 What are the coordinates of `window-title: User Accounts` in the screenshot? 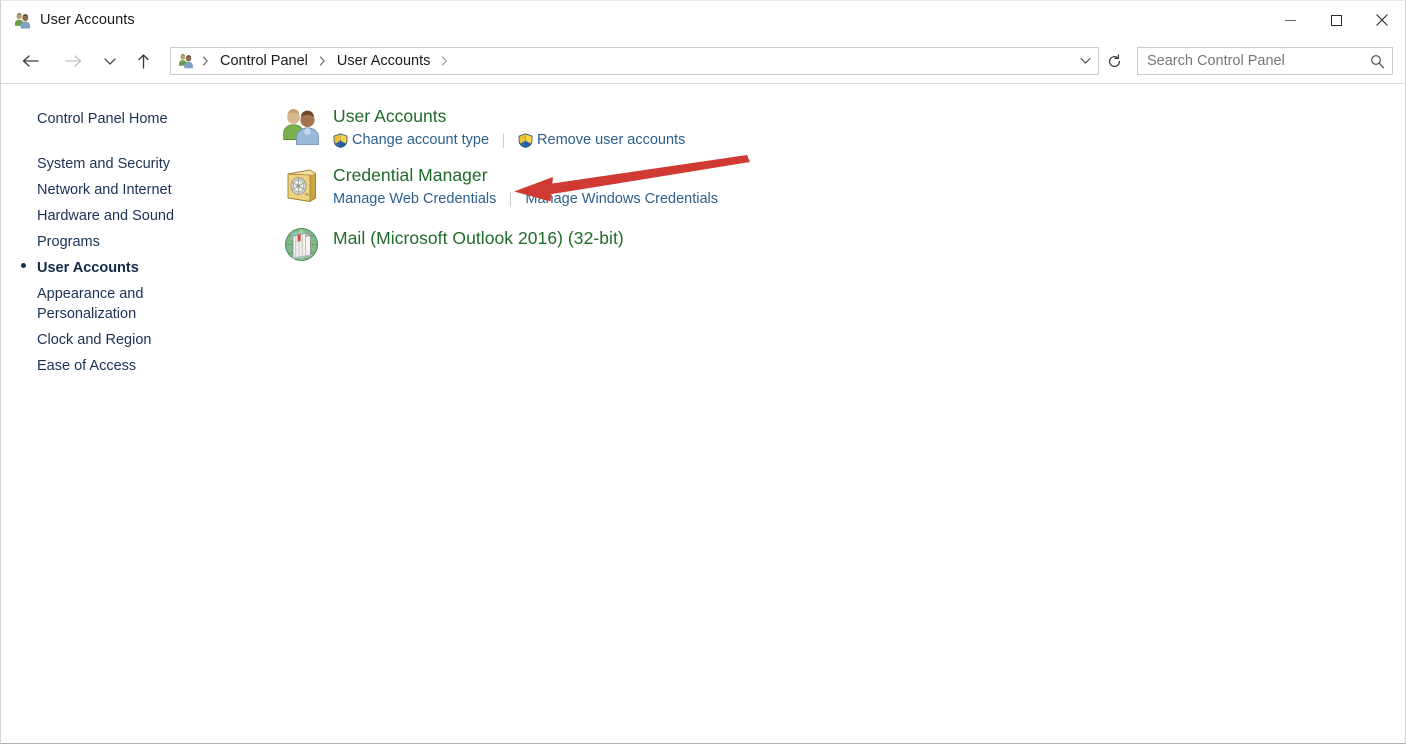 It's located at (87, 20).